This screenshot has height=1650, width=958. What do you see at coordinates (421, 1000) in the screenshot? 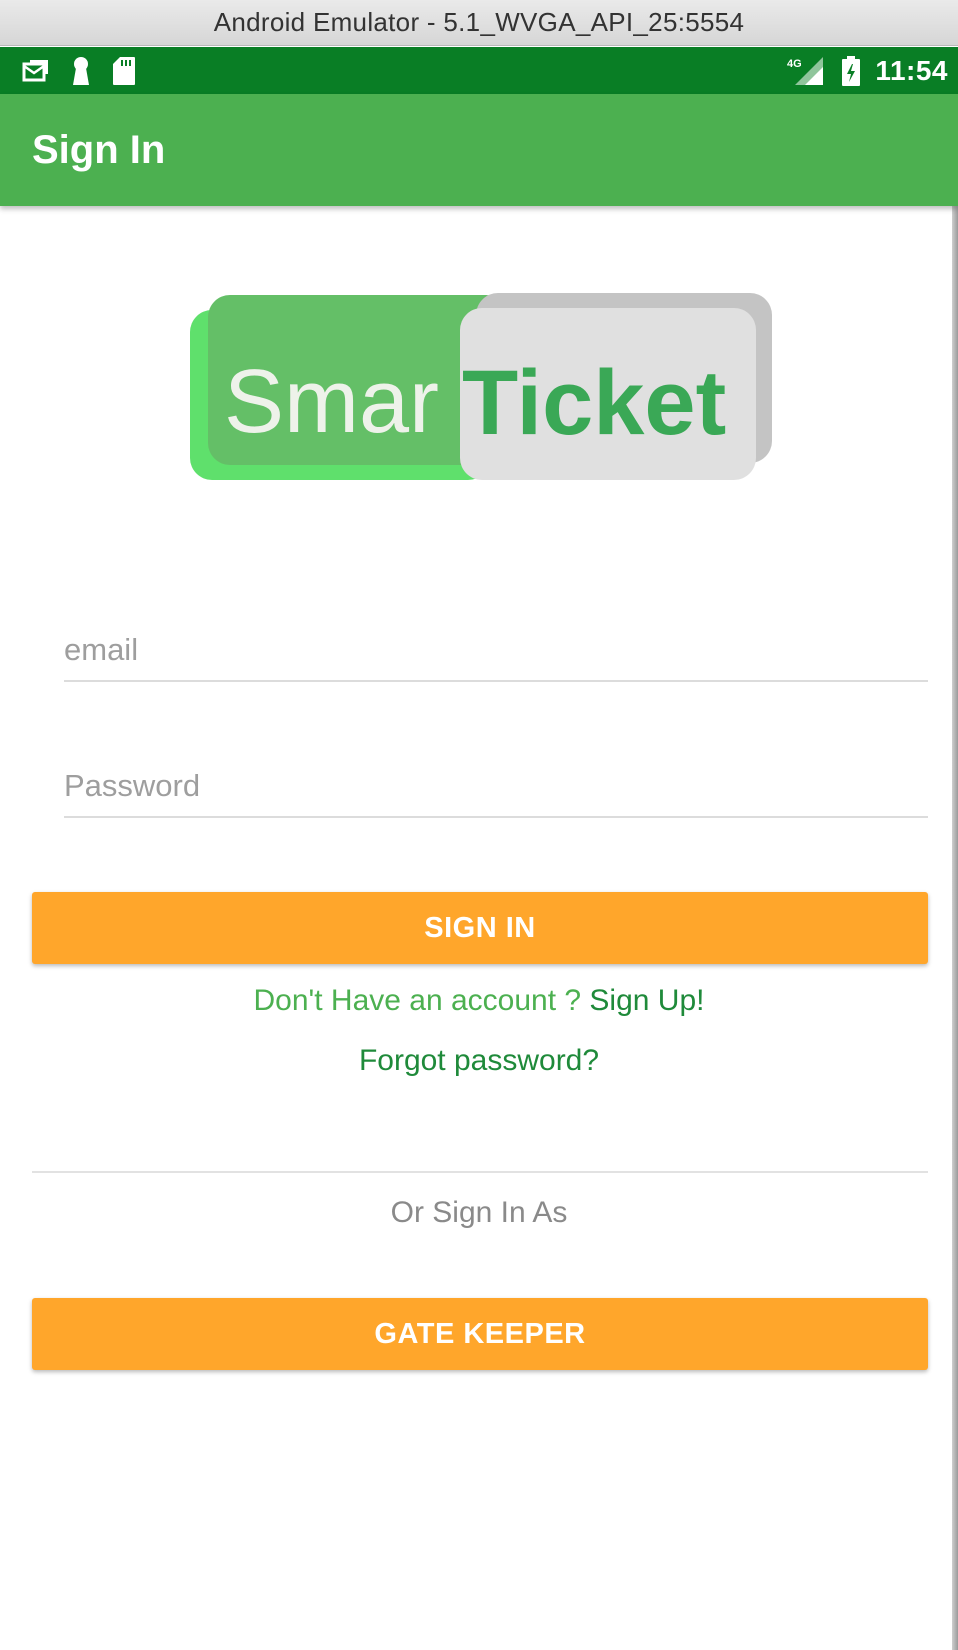
I see `signup-prompt: Don't Have an account ?` at bounding box center [421, 1000].